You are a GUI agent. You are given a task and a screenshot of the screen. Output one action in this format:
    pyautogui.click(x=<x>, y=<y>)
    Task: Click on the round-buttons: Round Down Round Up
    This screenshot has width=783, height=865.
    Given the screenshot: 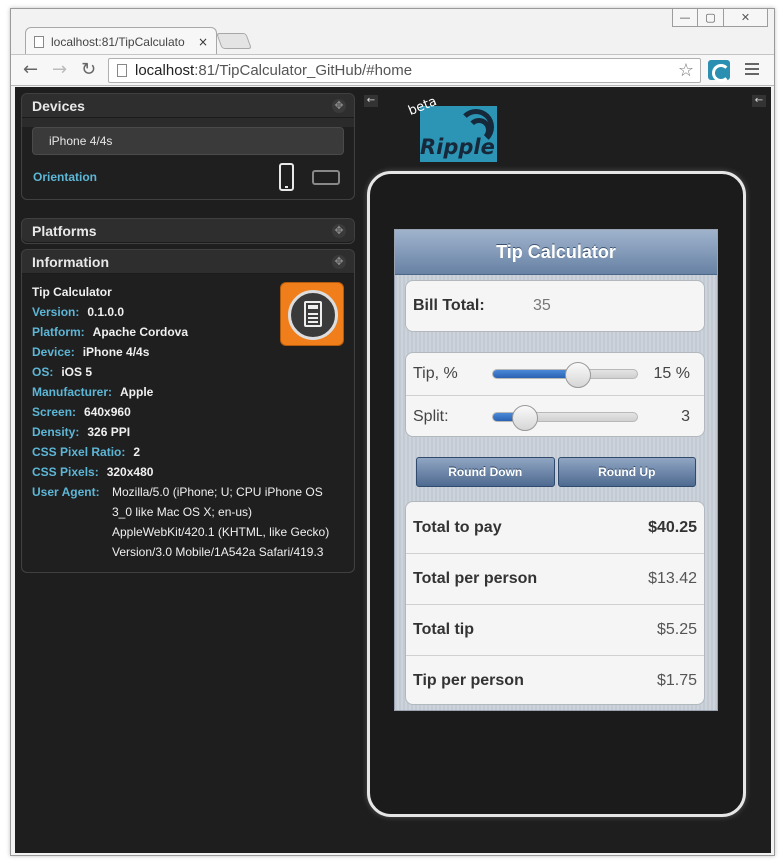 What is the action you would take?
    pyautogui.click(x=556, y=472)
    